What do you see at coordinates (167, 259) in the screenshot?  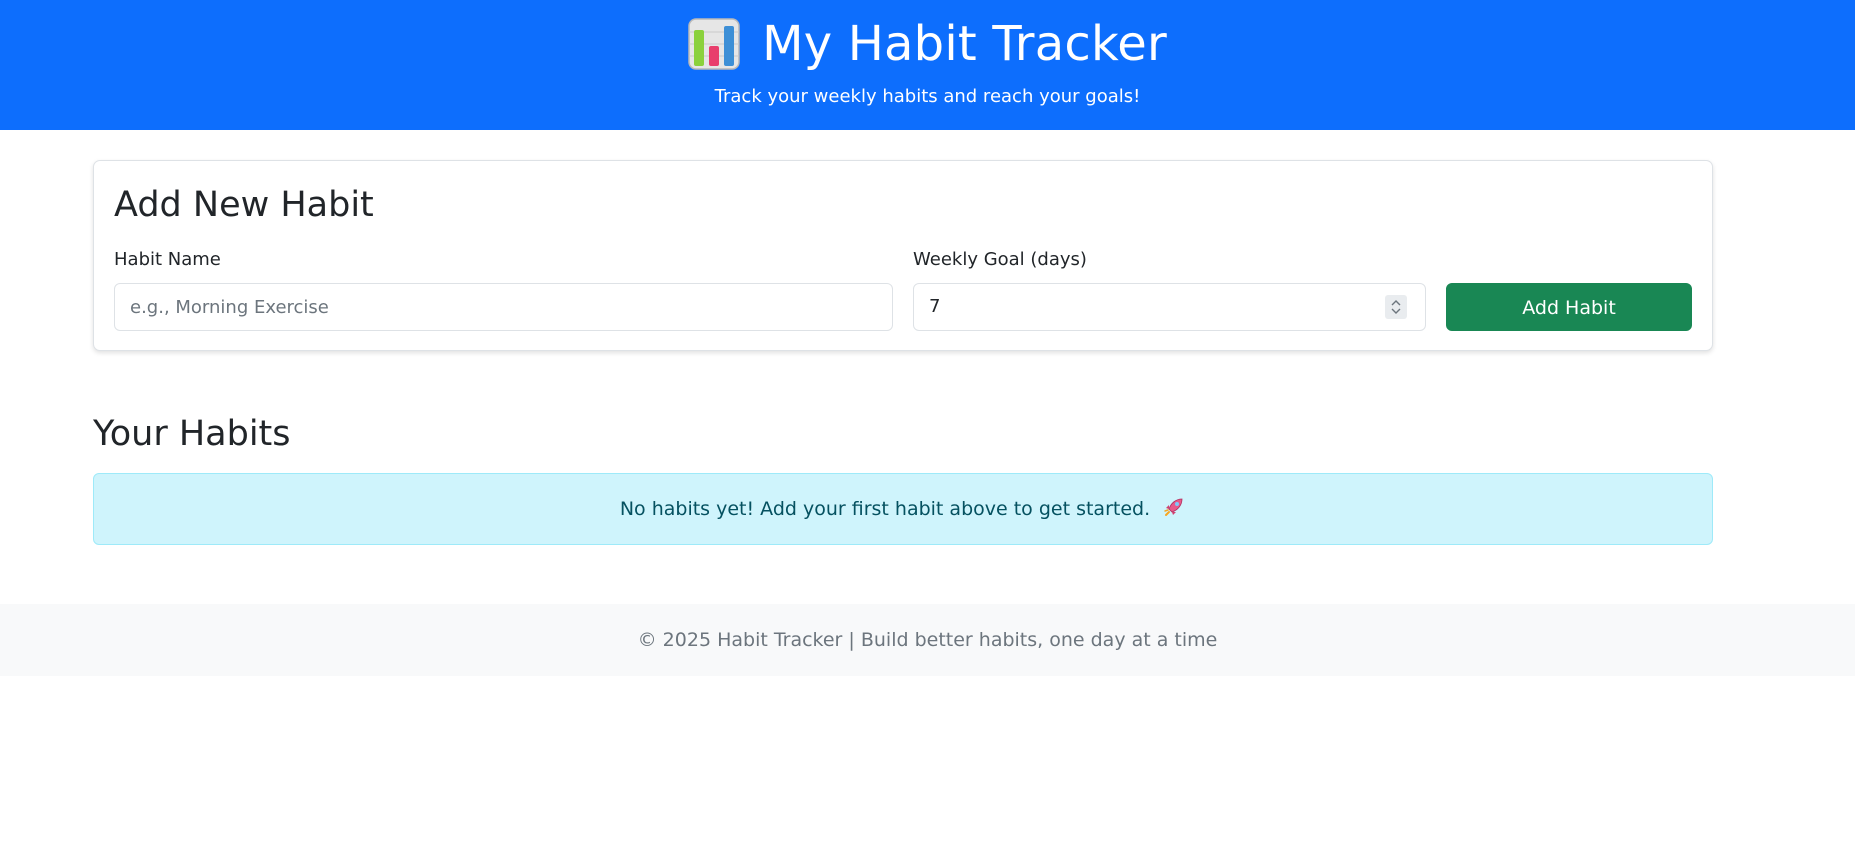 I see `habit-name-label: Habit Name` at bounding box center [167, 259].